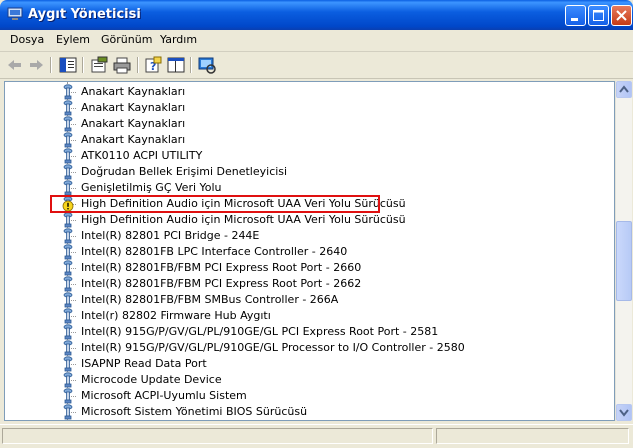 The height and width of the screenshot is (448, 633). What do you see at coordinates (27, 39) in the screenshot?
I see `menu-dosya: Dosya` at bounding box center [27, 39].